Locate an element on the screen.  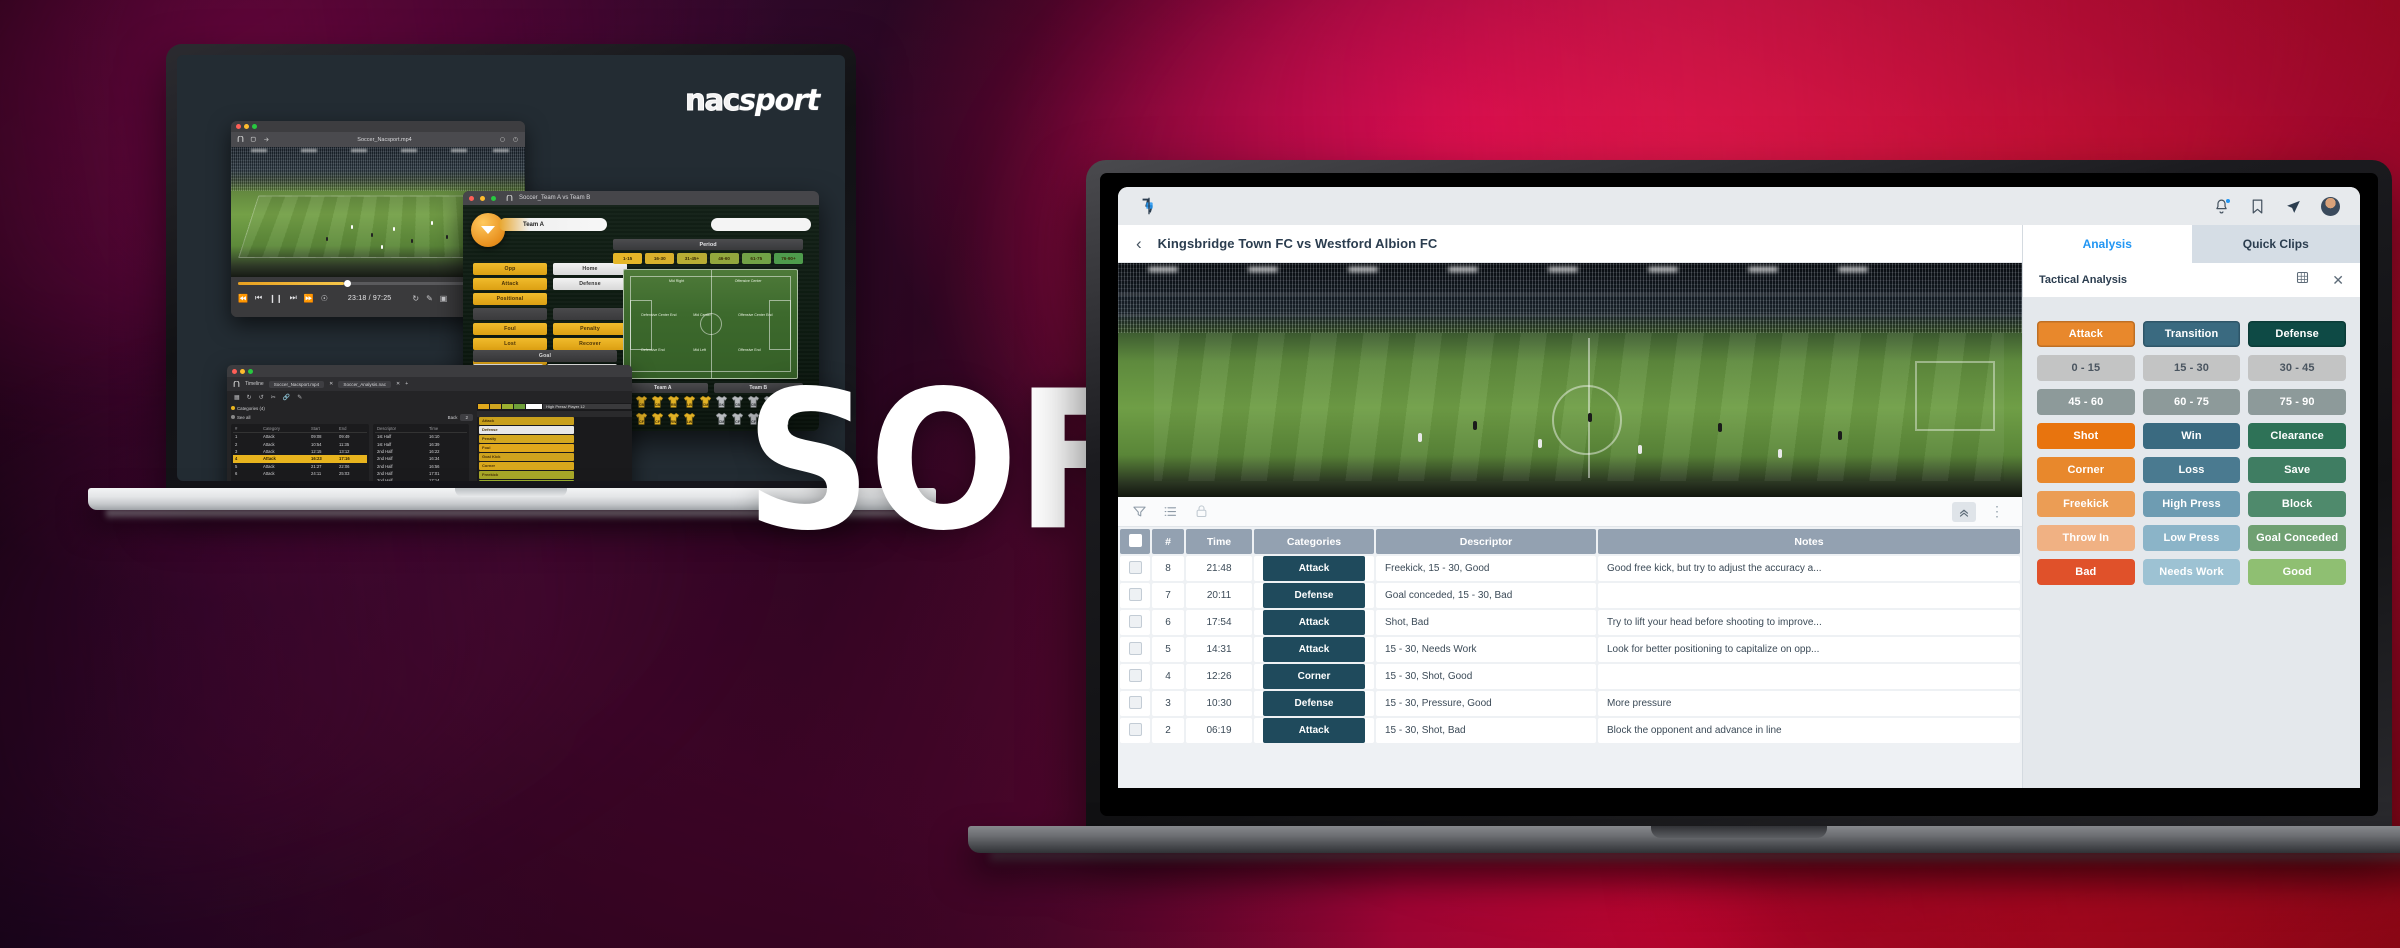
match-video is located at coordinates (1570, 380).